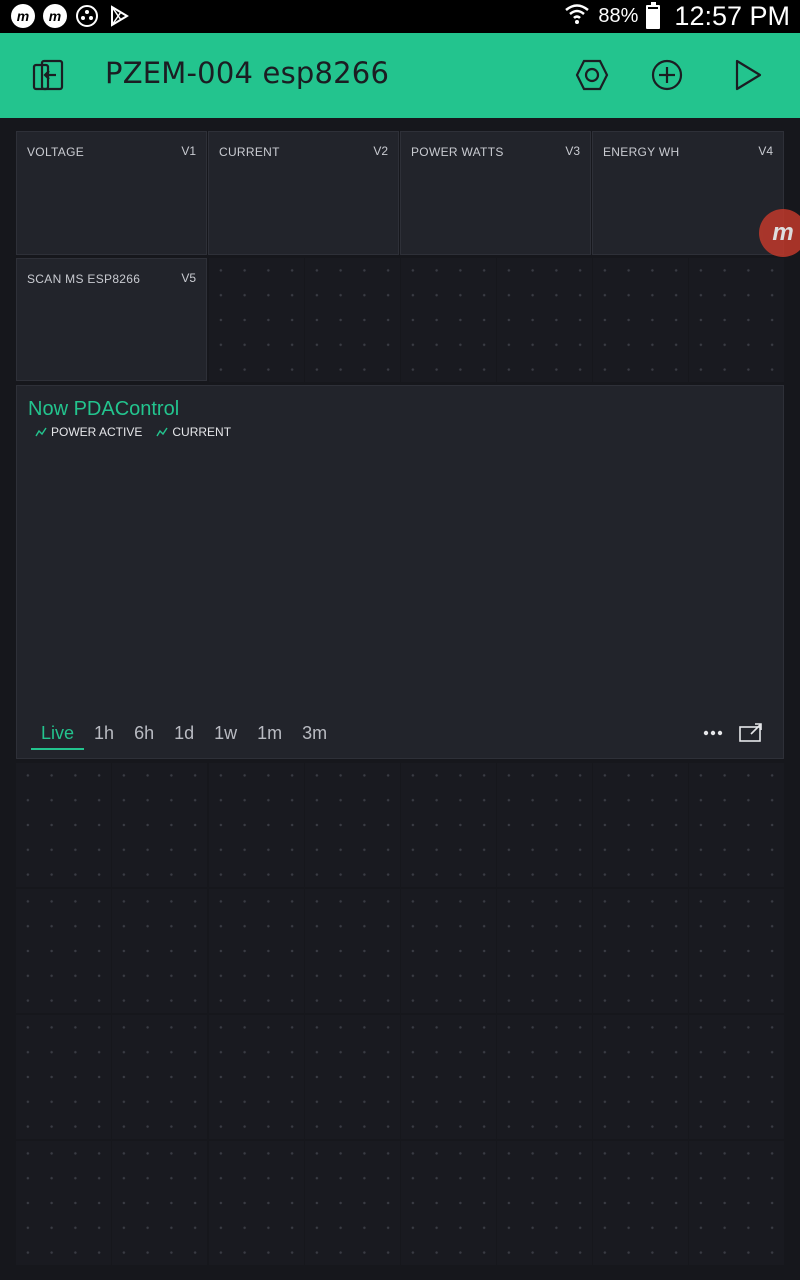  What do you see at coordinates (400, 75) in the screenshot?
I see `app-toolbar: PZEM-004 esp8266` at bounding box center [400, 75].